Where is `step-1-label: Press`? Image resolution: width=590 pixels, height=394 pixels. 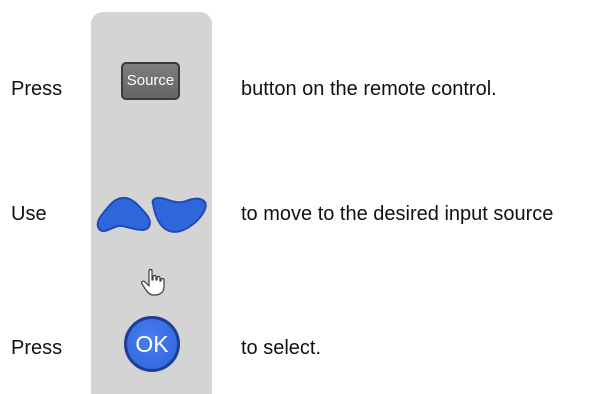 step-1-label: Press is located at coordinates (37, 89).